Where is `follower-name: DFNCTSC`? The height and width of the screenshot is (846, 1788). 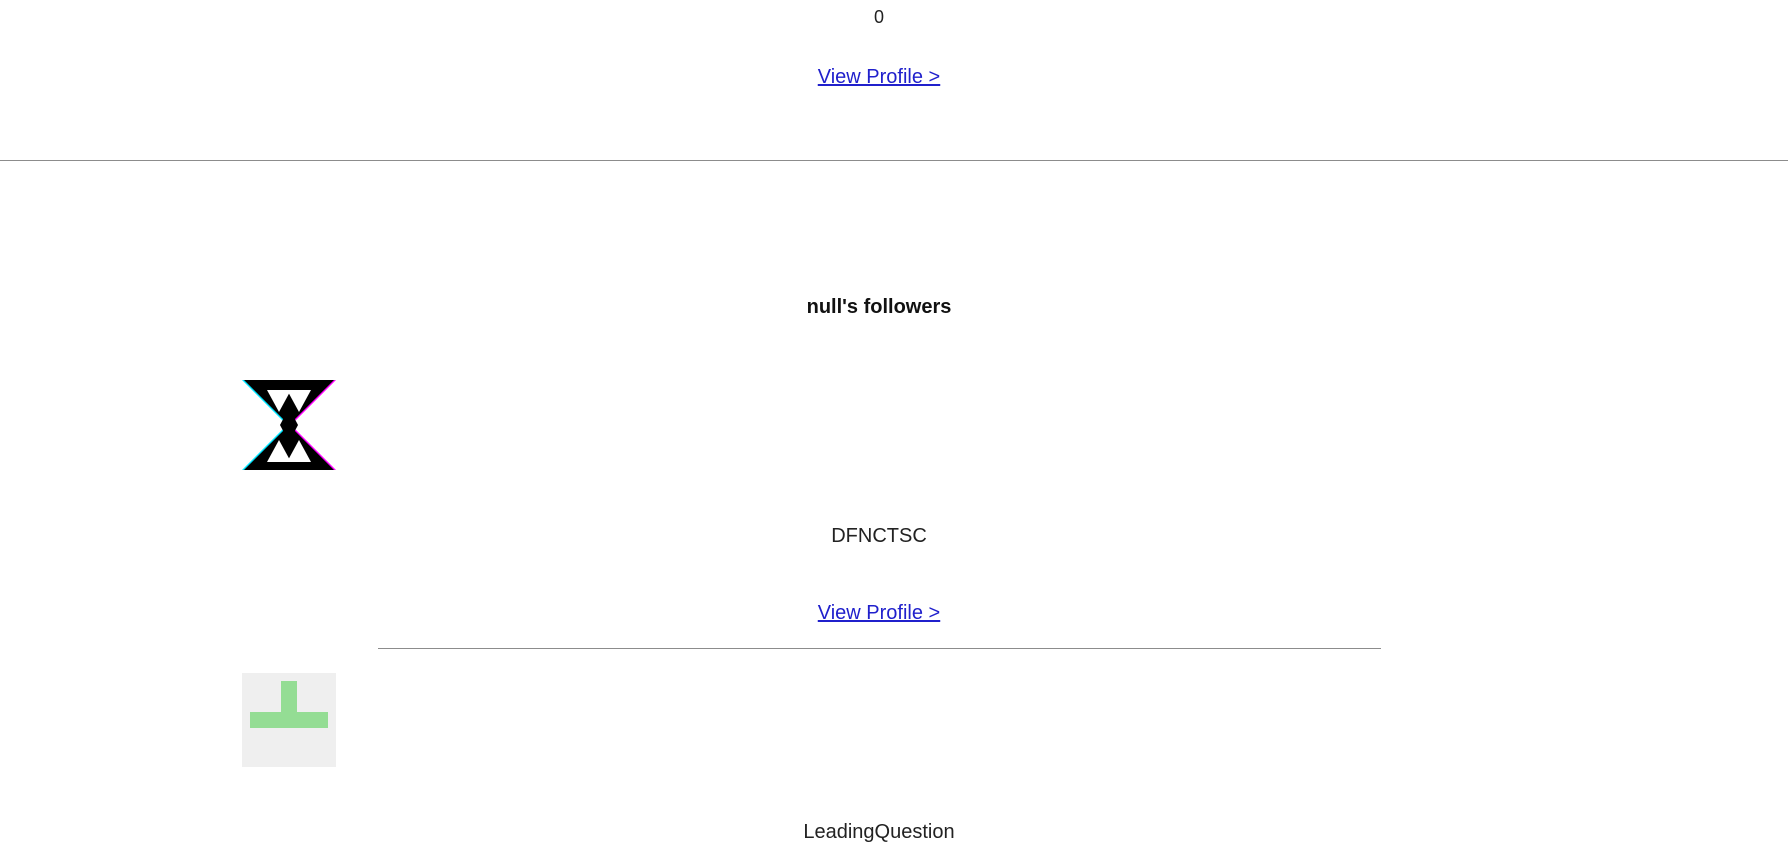
follower-name: DFNCTSC is located at coordinates (879, 536).